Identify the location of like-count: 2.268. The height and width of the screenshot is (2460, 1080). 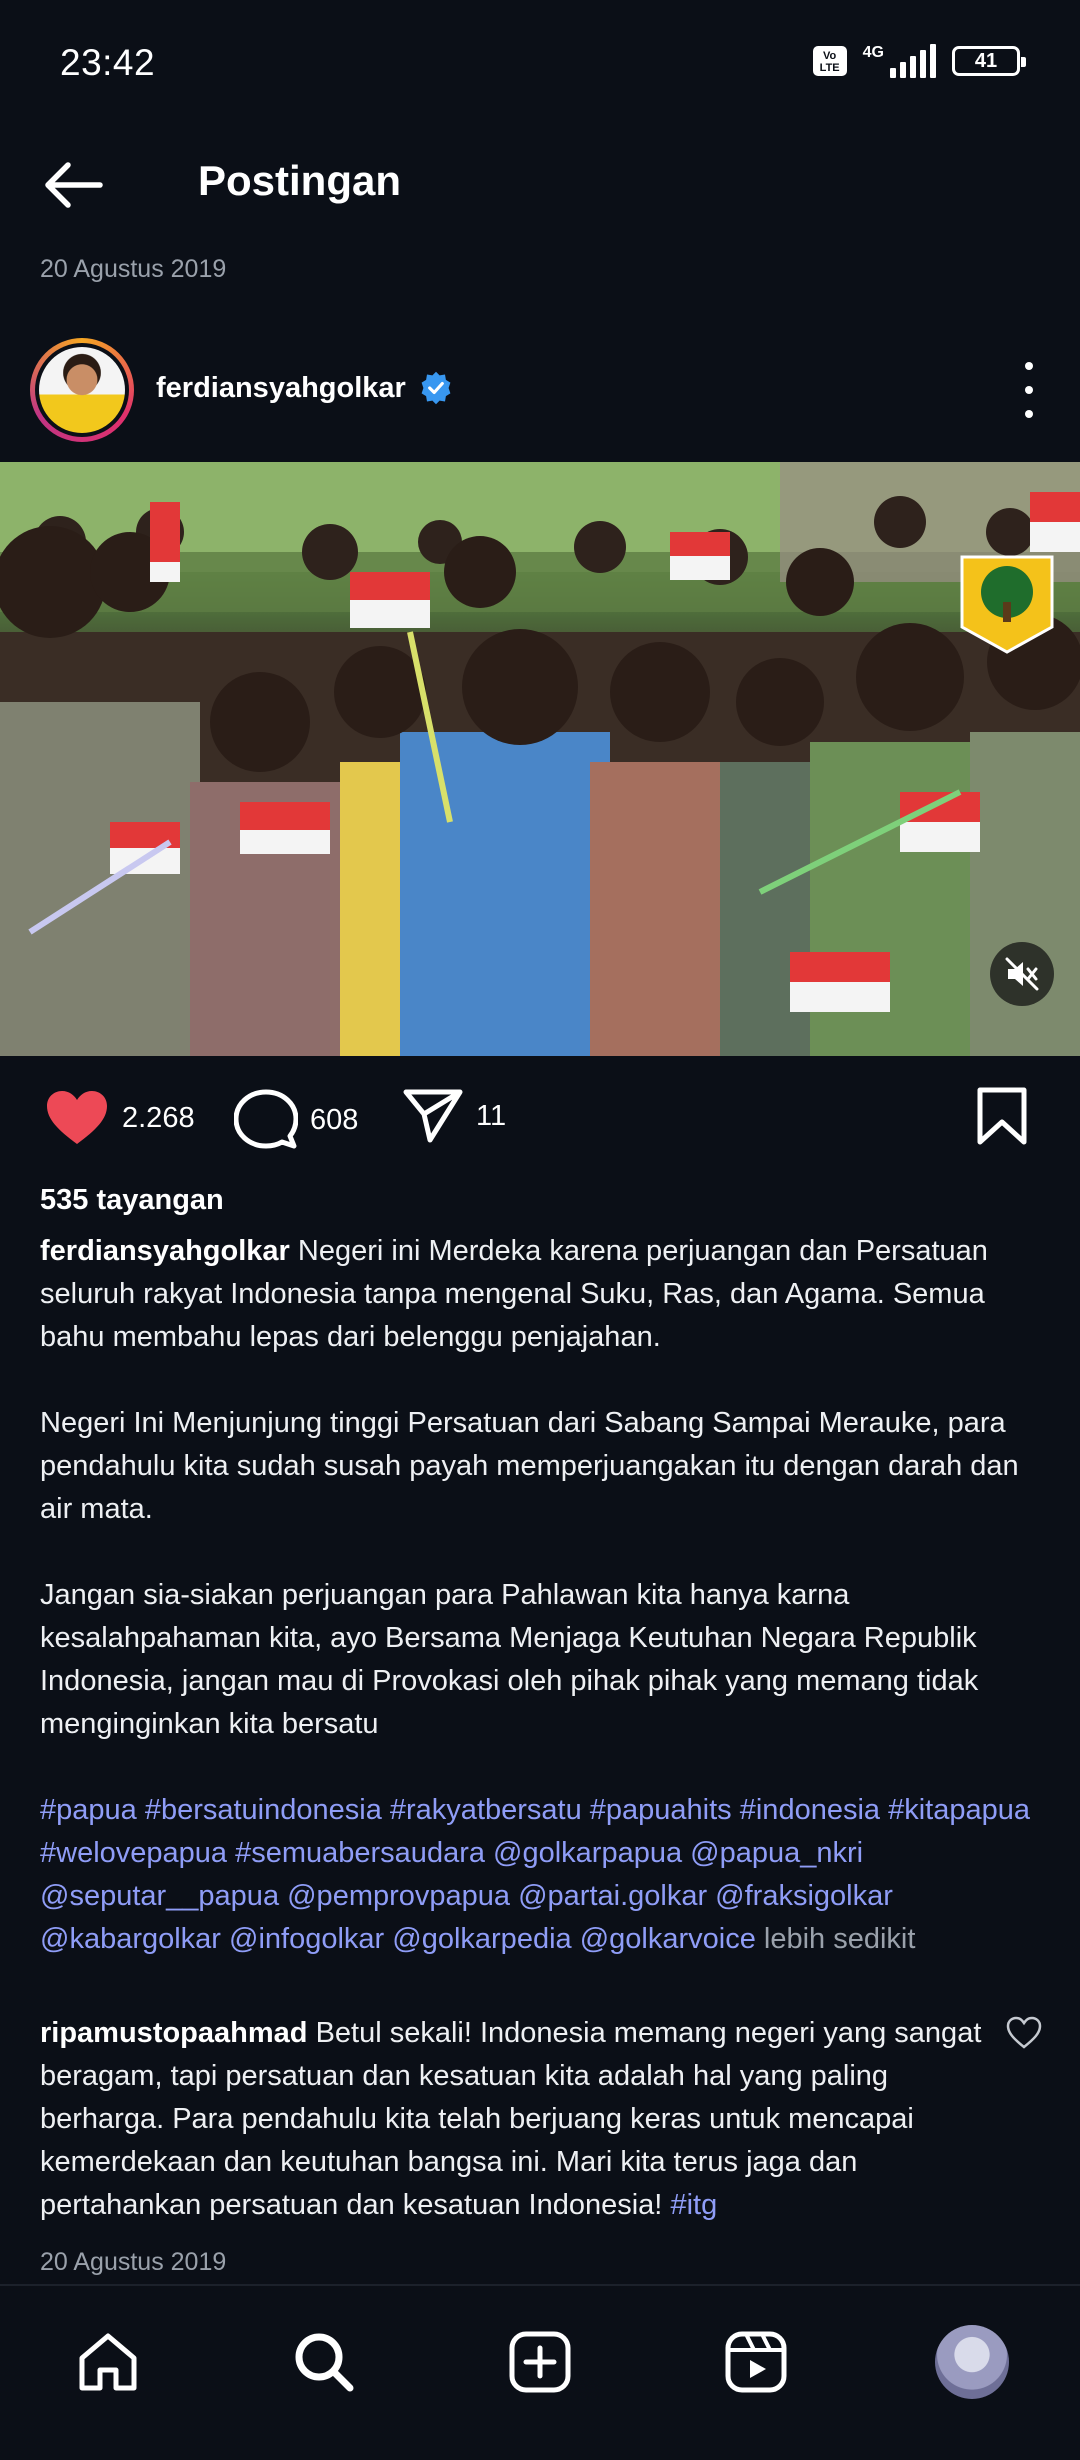
(158, 1117).